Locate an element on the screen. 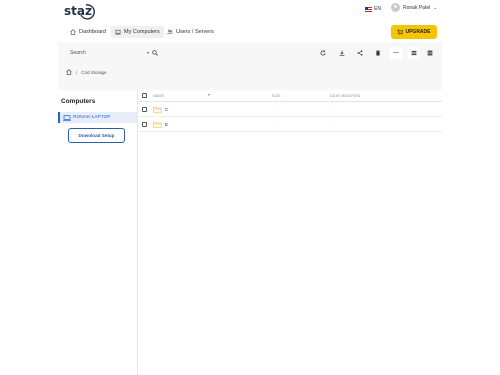  user-menu: Ronak Patel ⌄ is located at coordinates (414, 7).